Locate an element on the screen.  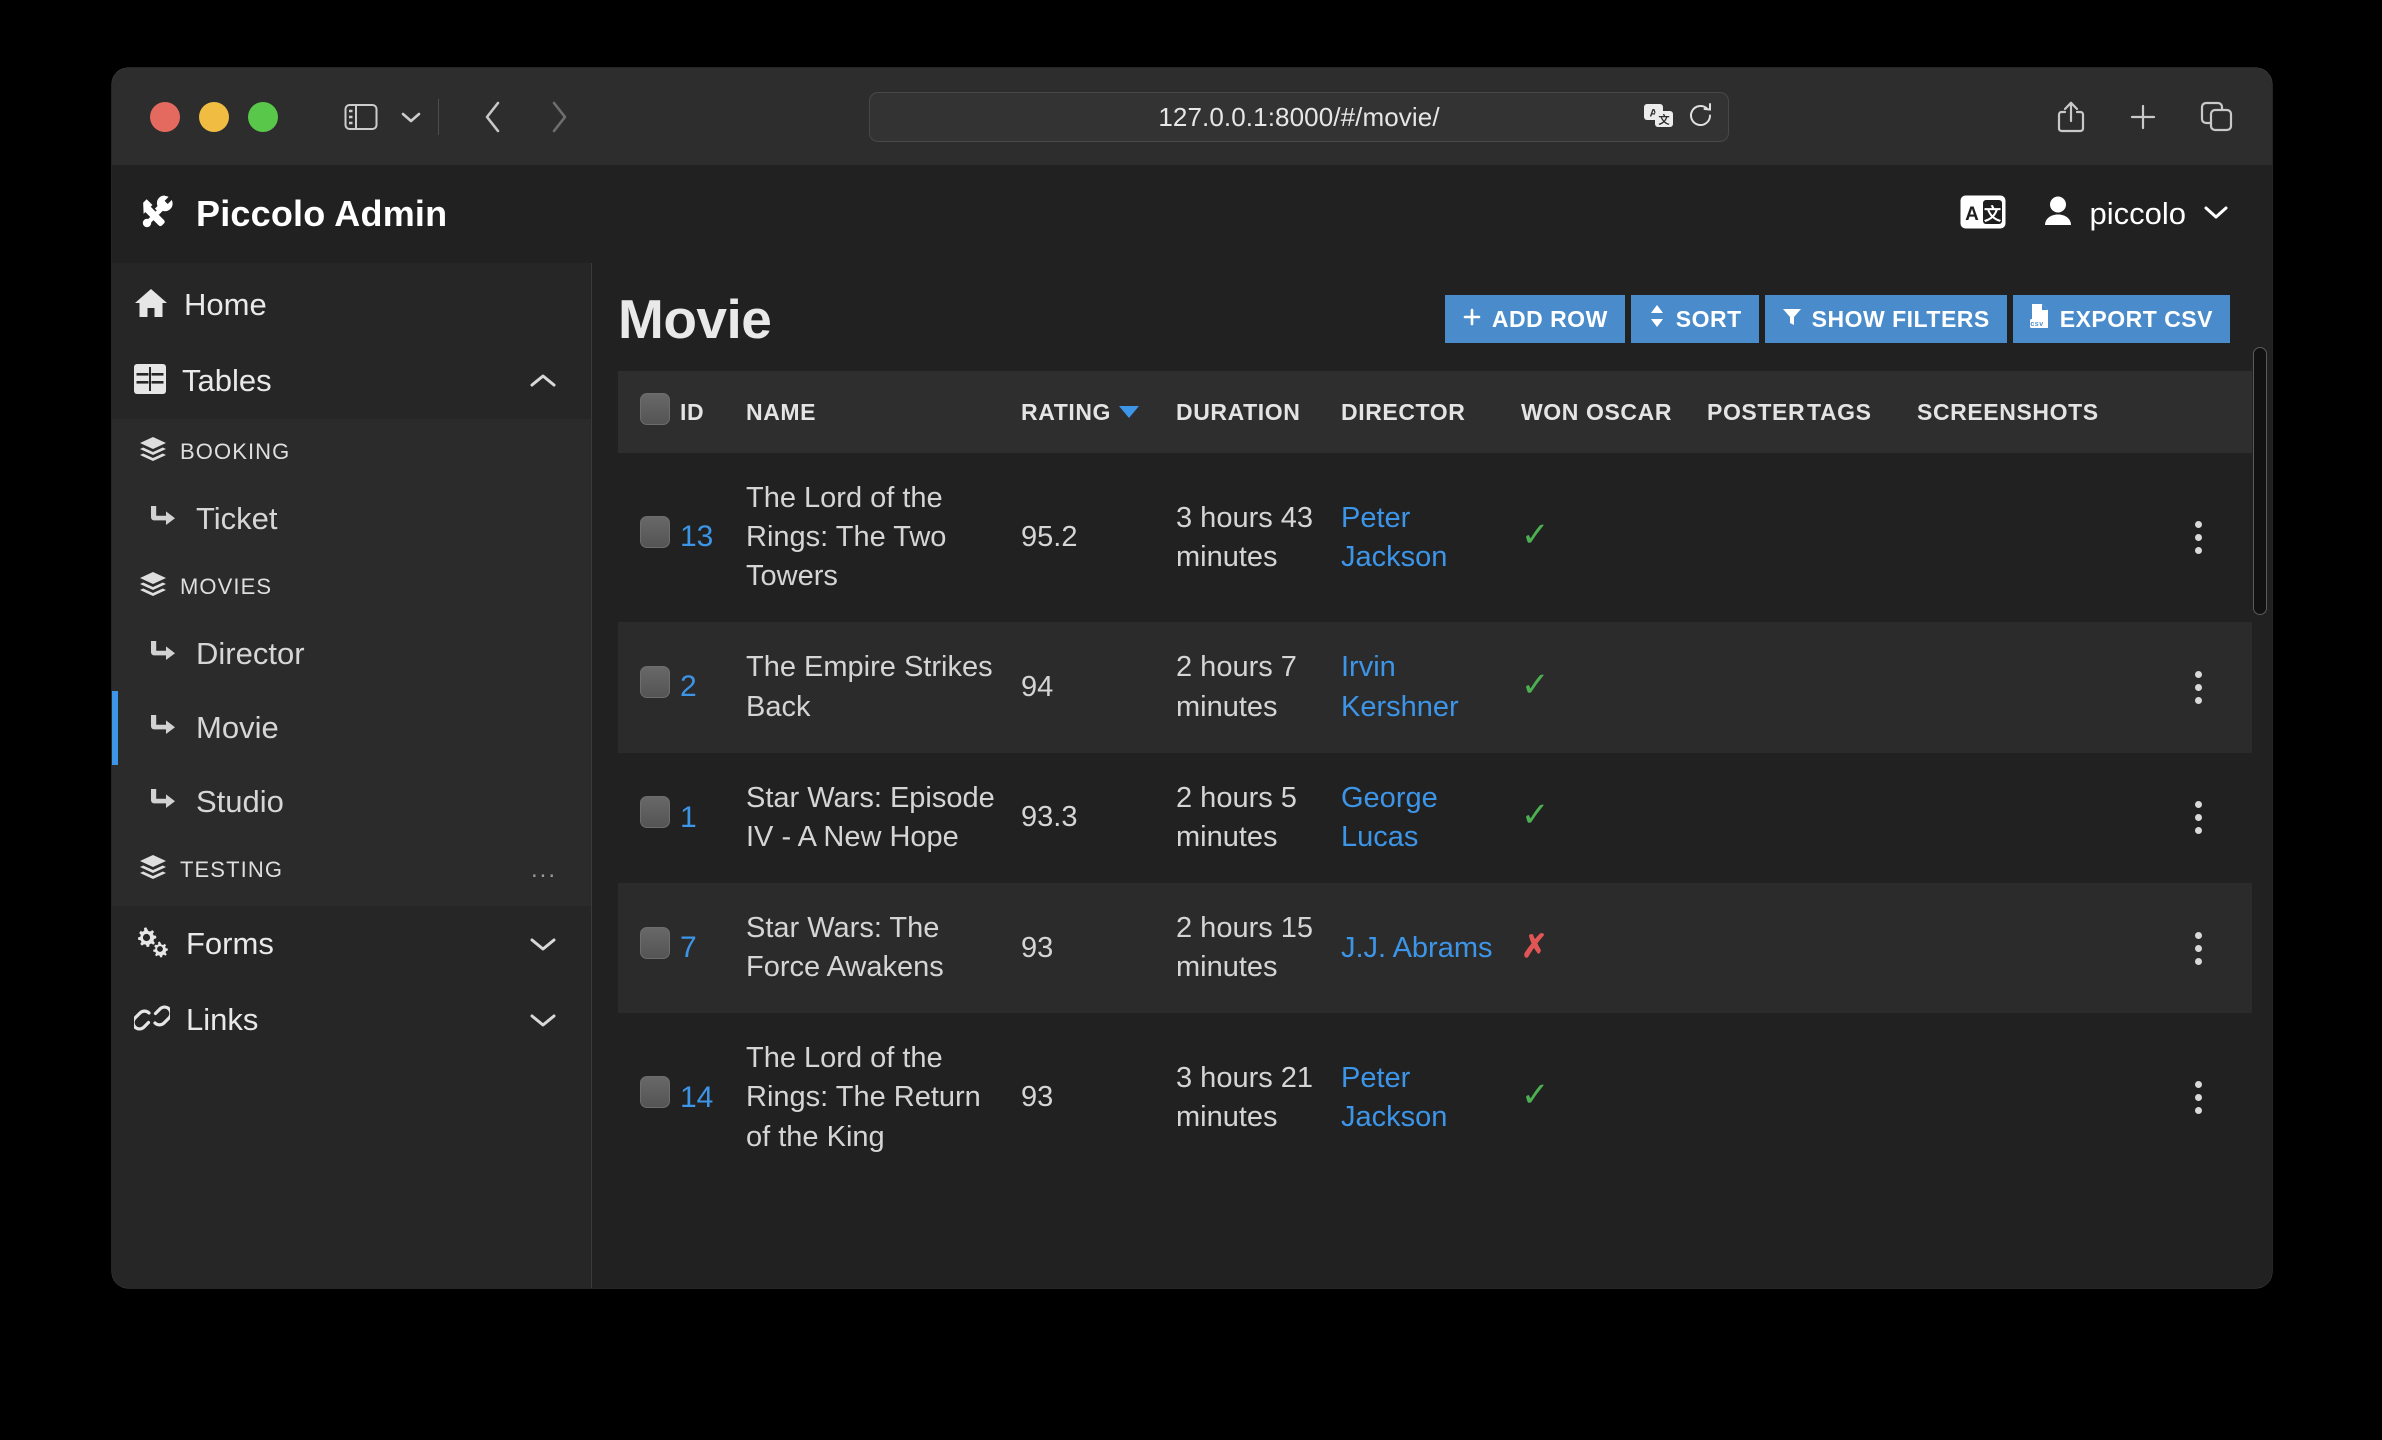
row-id-link: 2 is located at coordinates (688, 686).